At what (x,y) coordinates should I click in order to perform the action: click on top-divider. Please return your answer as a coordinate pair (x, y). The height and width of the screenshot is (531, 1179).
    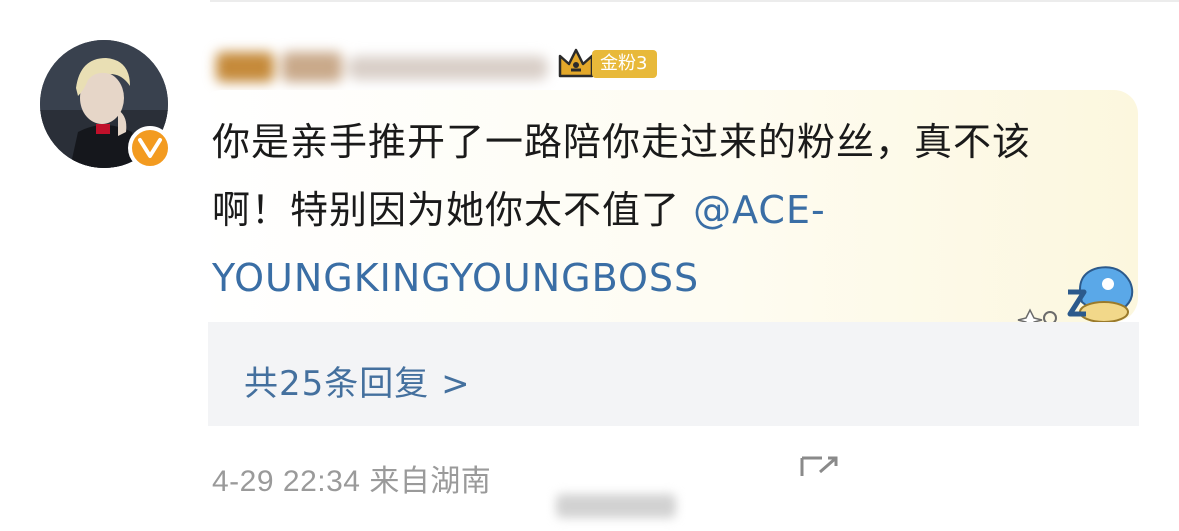
    Looking at the image, I should click on (694, 5).